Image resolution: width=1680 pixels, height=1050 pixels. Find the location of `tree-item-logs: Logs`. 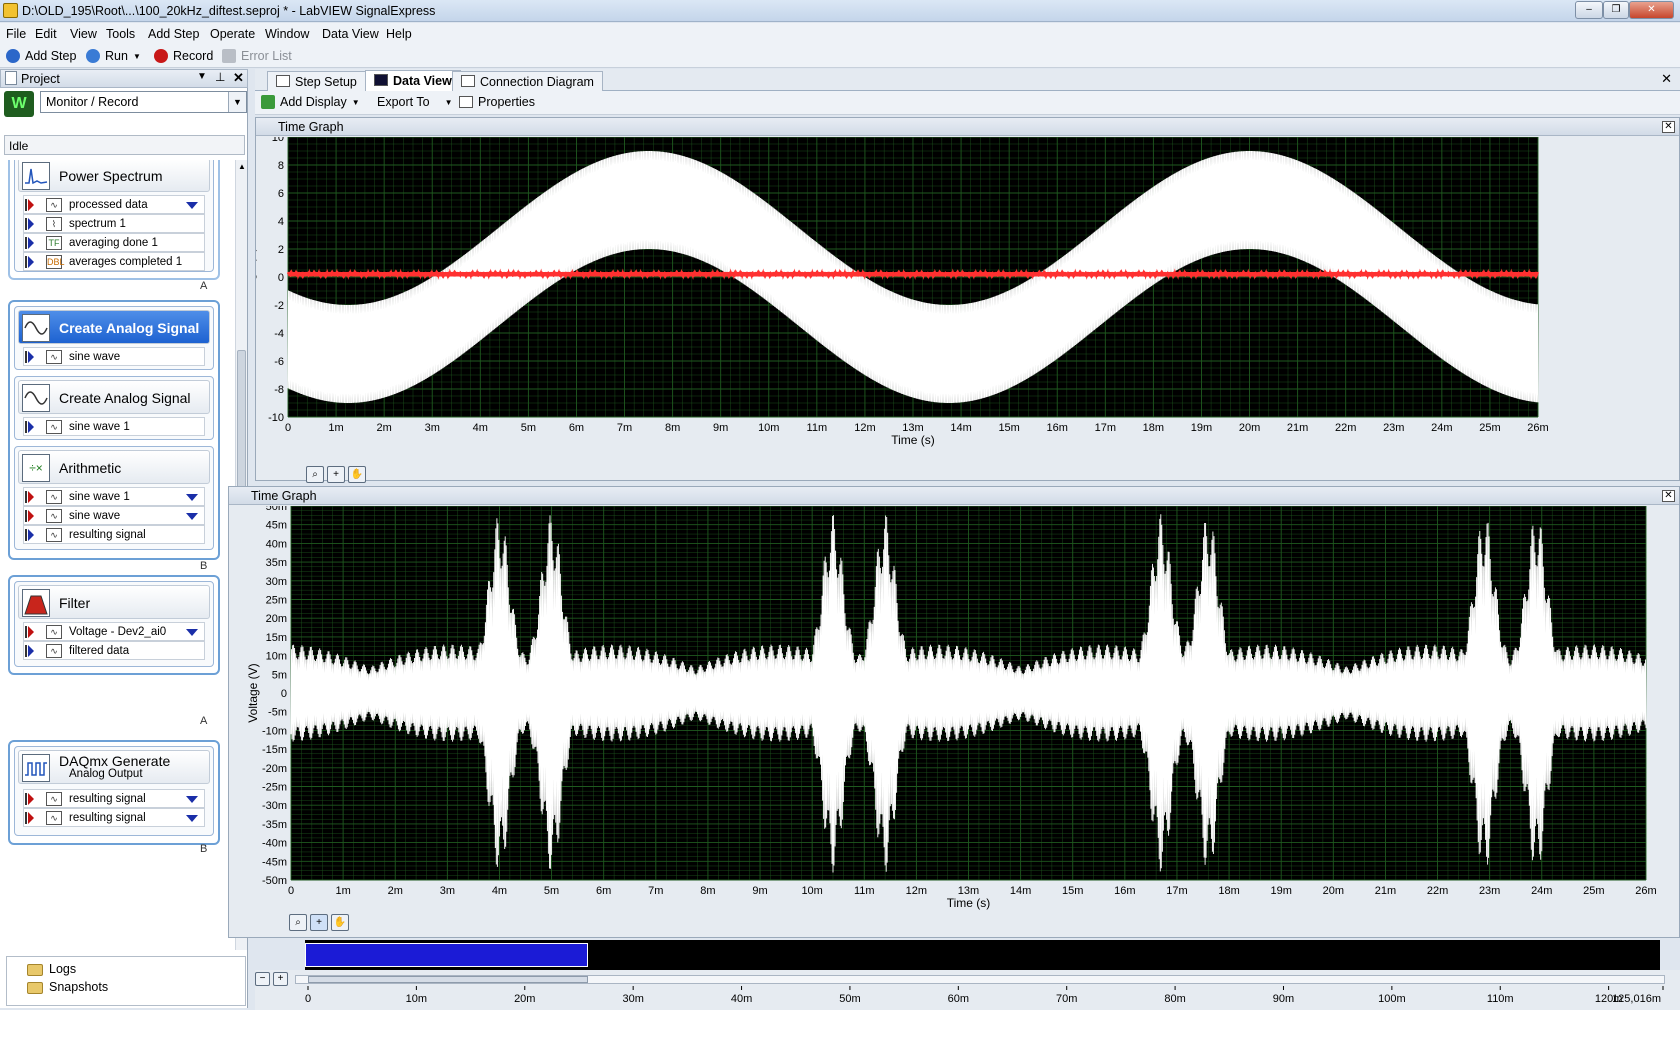

tree-item-logs: Logs is located at coordinates (51, 969).